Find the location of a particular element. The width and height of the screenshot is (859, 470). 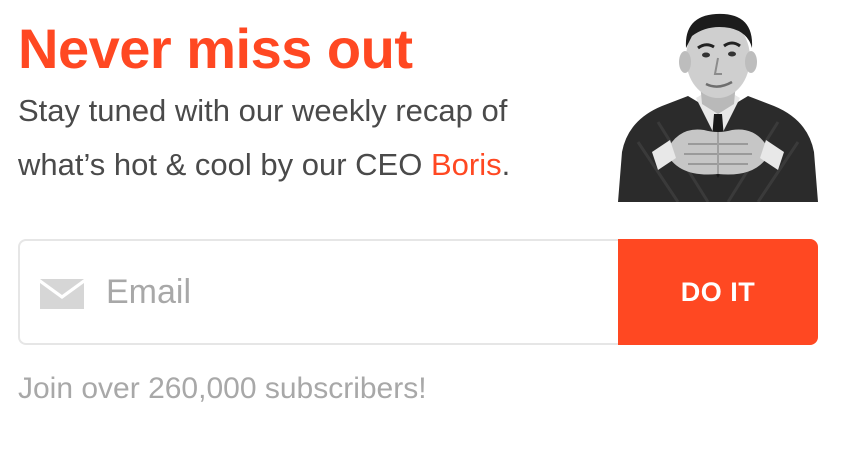

tagline-line-1: Stay tuned with our weekly recap of is located at coordinates (263, 110).